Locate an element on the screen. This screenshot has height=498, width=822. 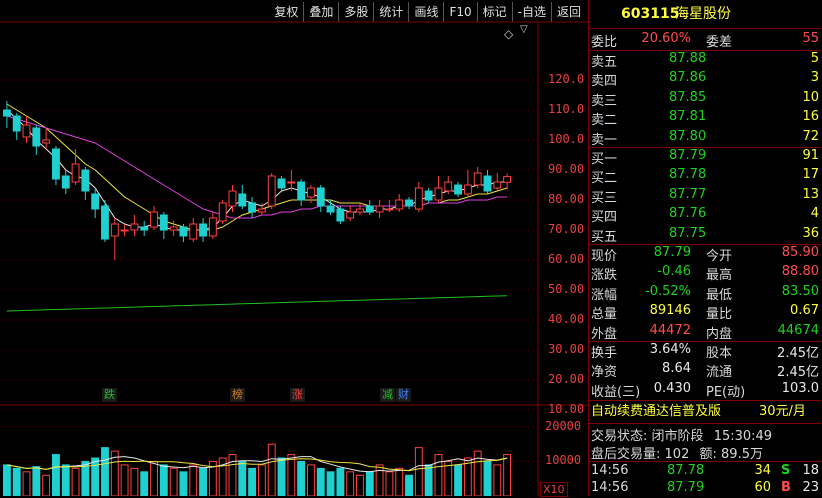
stat-label: 总量 is located at coordinates (604, 315).